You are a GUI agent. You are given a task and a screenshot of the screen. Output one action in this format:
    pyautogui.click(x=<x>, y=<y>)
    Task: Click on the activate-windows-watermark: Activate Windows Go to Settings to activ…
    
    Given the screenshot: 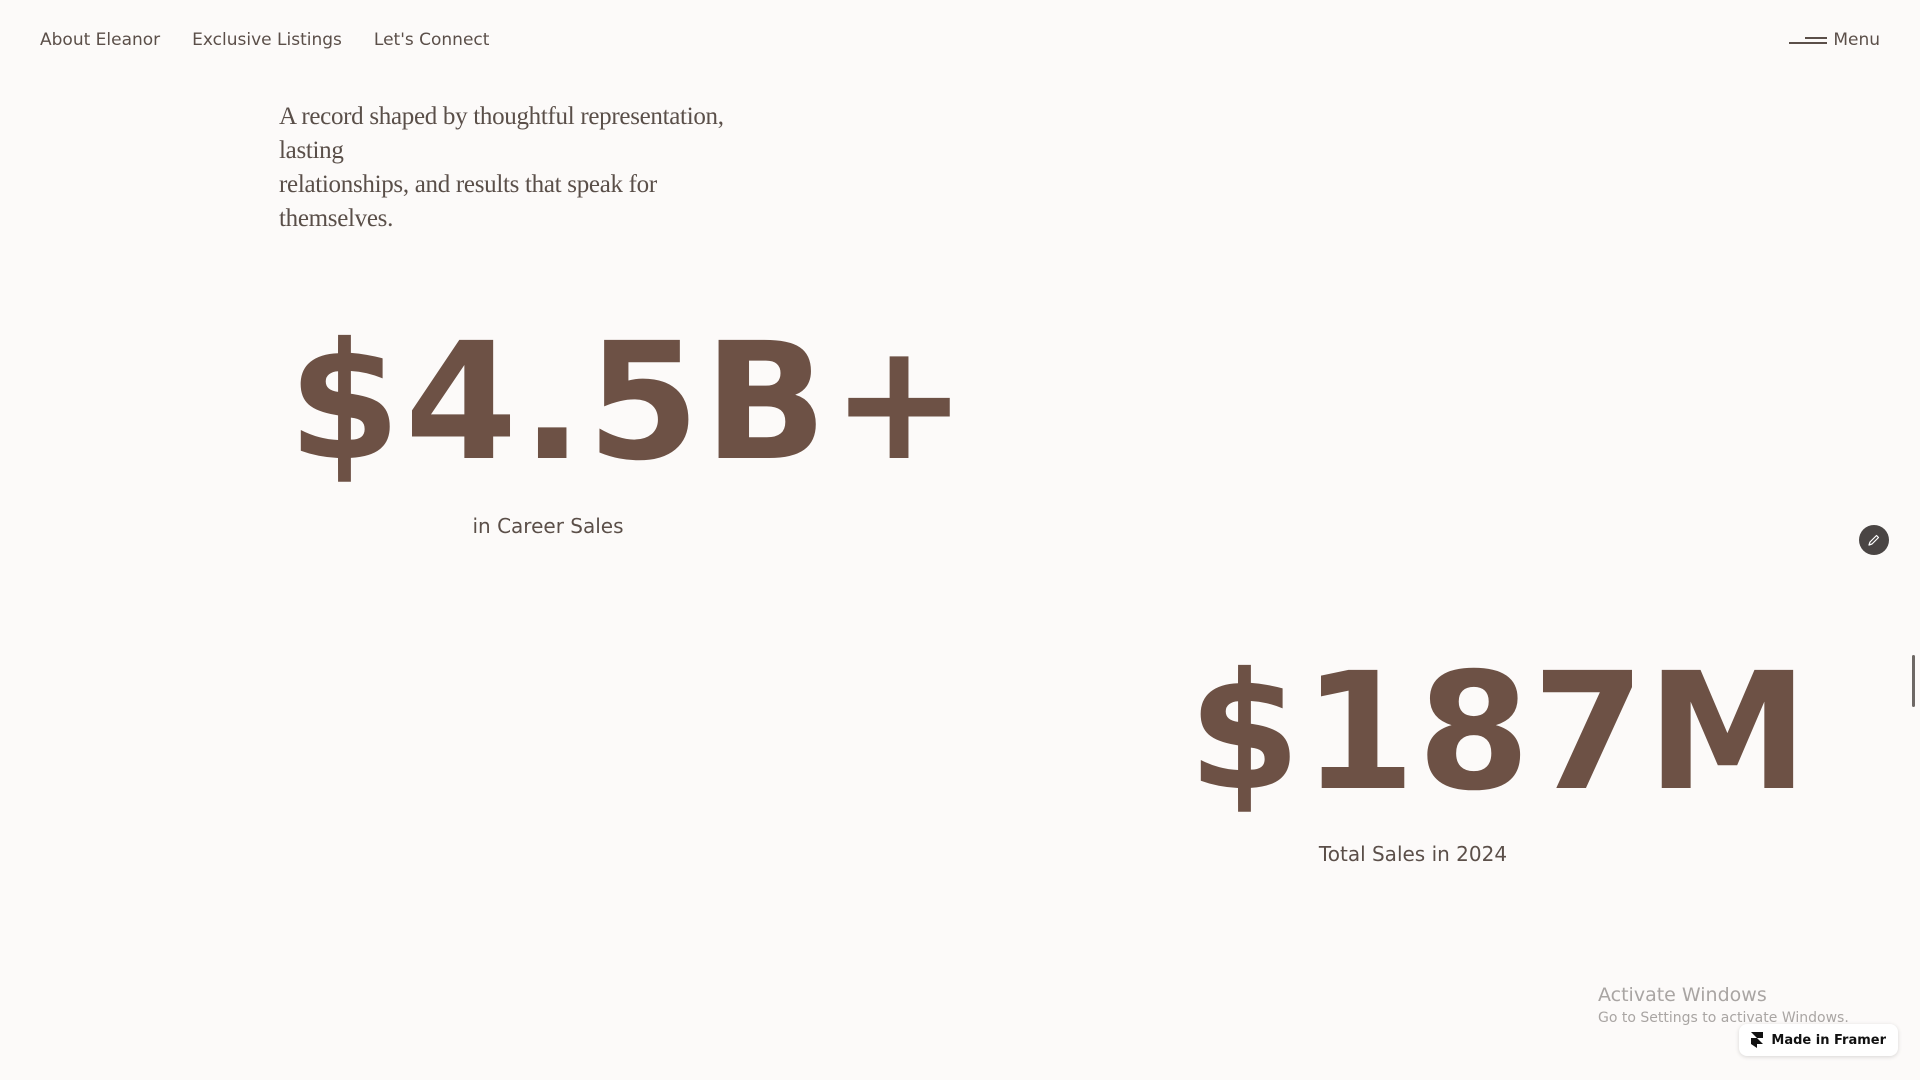 What is the action you would take?
    pyautogui.click(x=1723, y=1005)
    